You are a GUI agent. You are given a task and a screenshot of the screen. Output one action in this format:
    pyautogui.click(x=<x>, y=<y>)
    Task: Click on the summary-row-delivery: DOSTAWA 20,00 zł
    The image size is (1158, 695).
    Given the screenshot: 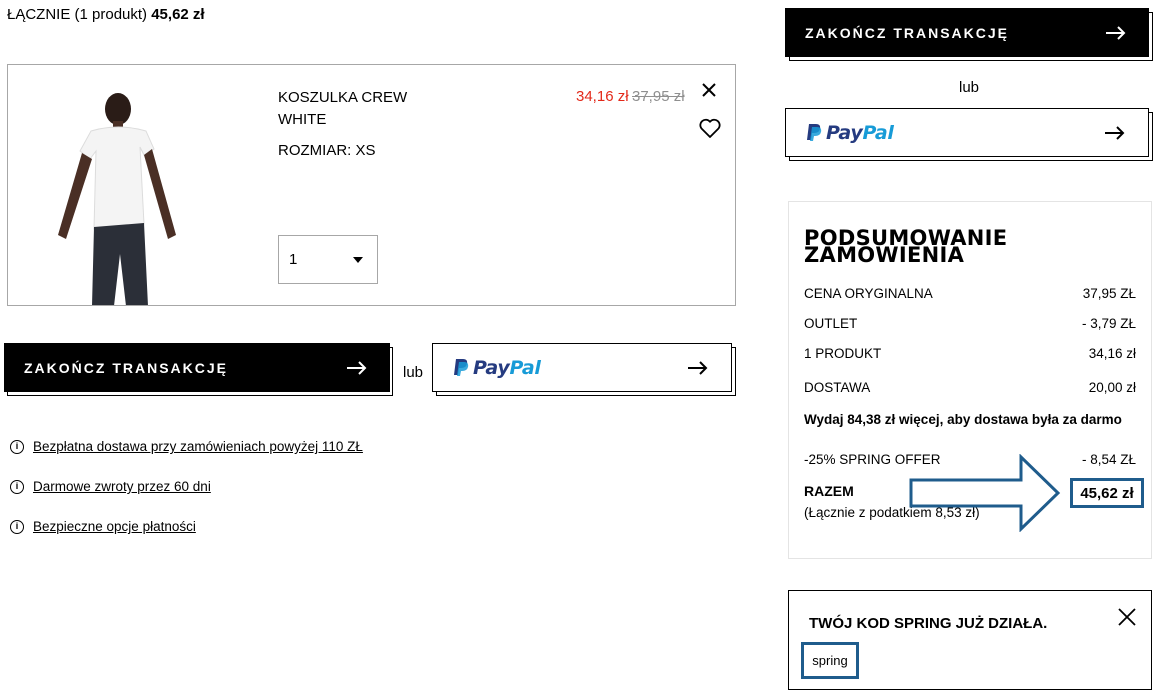 What is the action you would take?
    pyautogui.click(x=970, y=387)
    